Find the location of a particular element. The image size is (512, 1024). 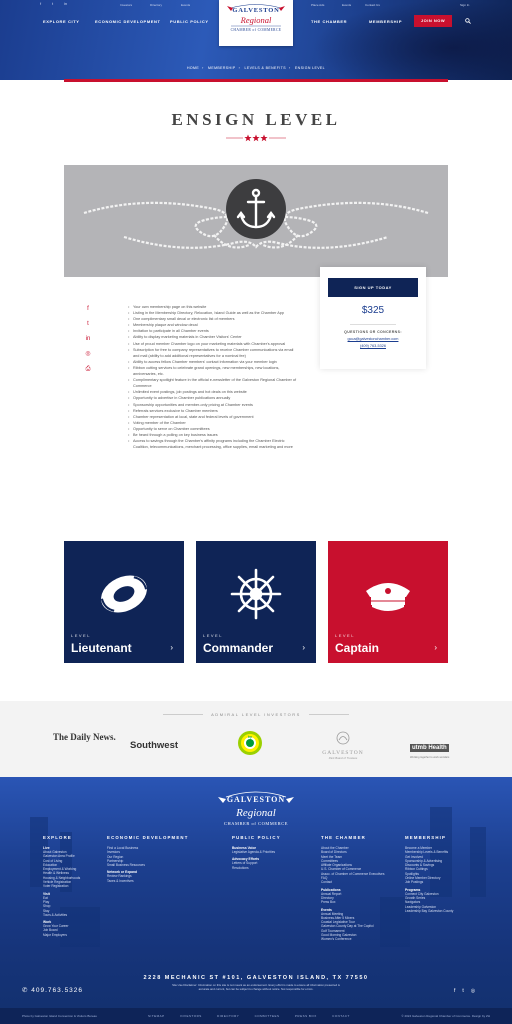

bp-logo-icon: bp is located at coordinates (250, 743).